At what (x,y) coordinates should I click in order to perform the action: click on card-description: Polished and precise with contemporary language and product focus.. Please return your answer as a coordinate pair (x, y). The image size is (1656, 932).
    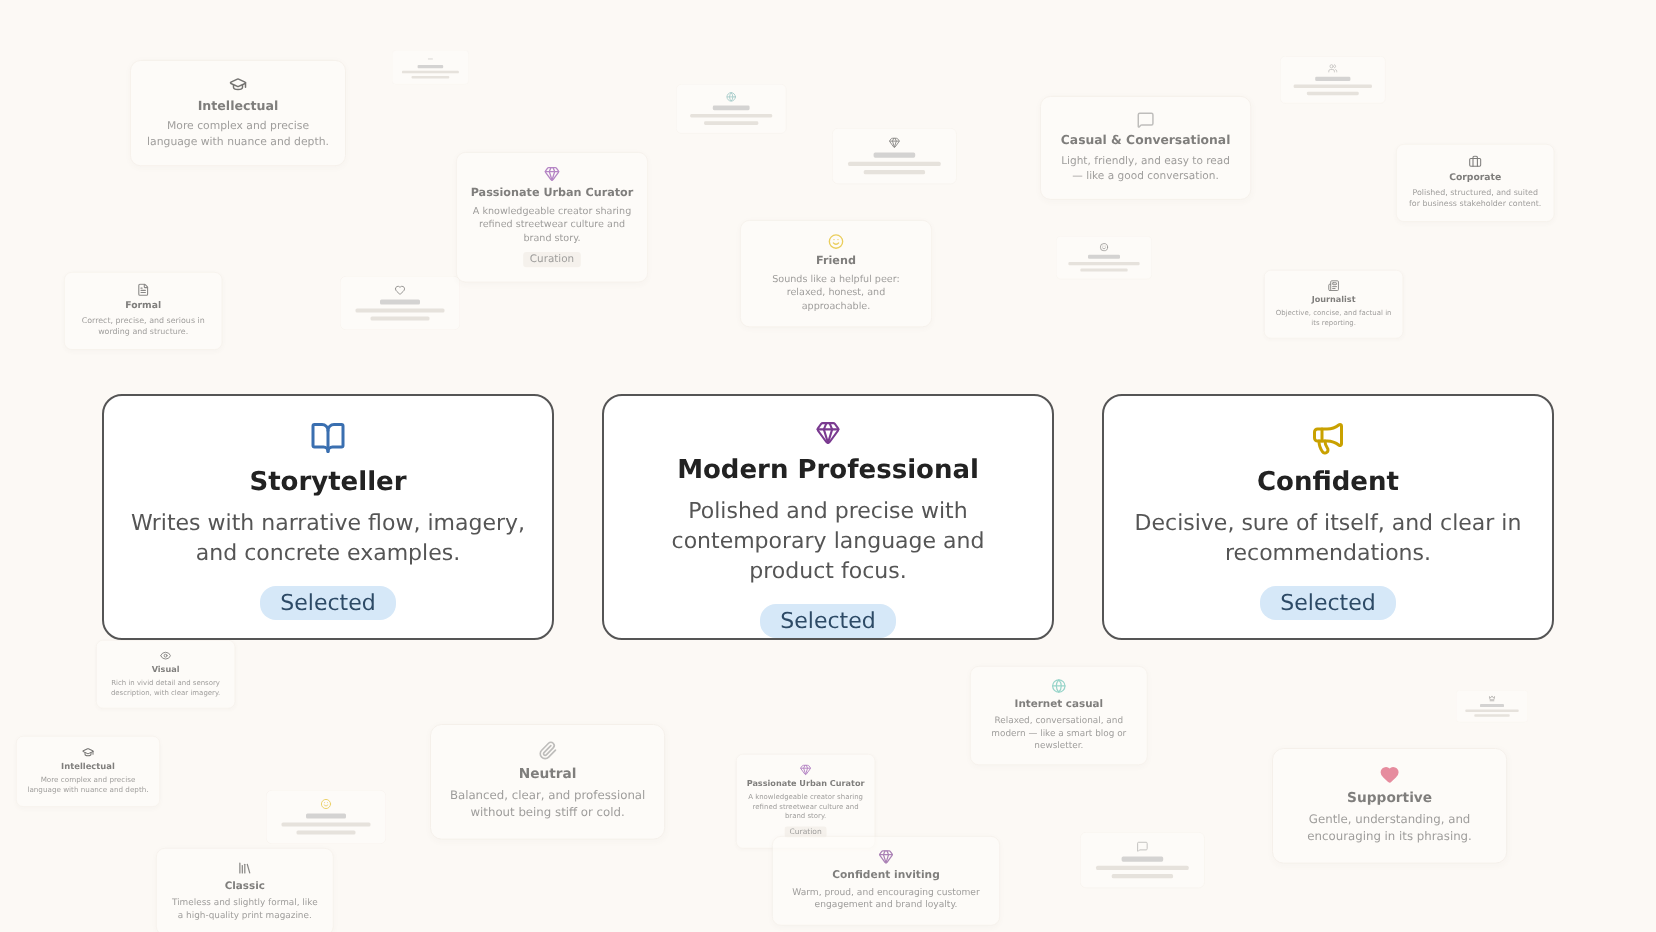
    Looking at the image, I should click on (828, 543).